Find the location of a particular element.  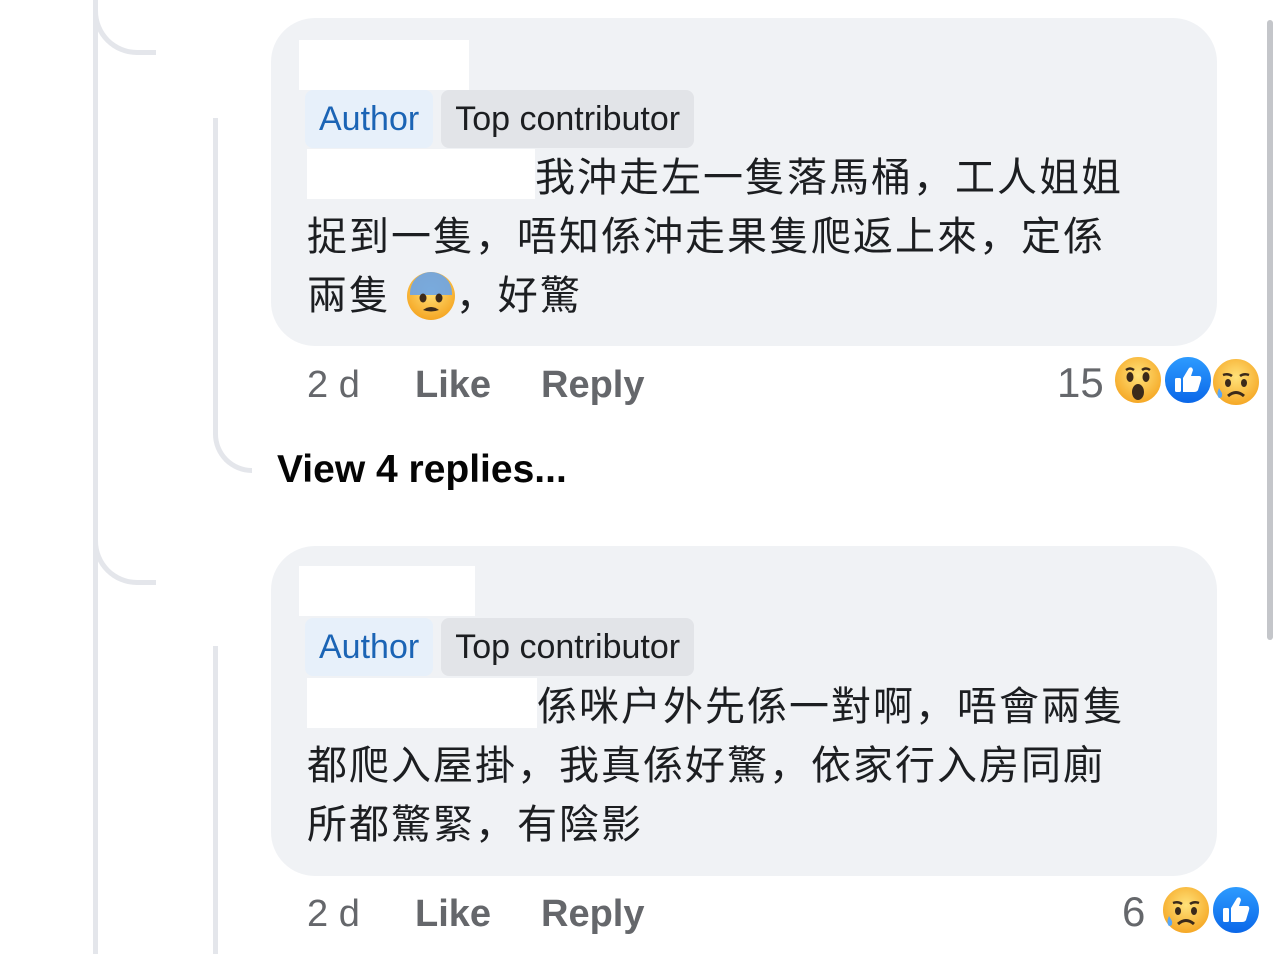

scrollbar is located at coordinates (1270, 330).